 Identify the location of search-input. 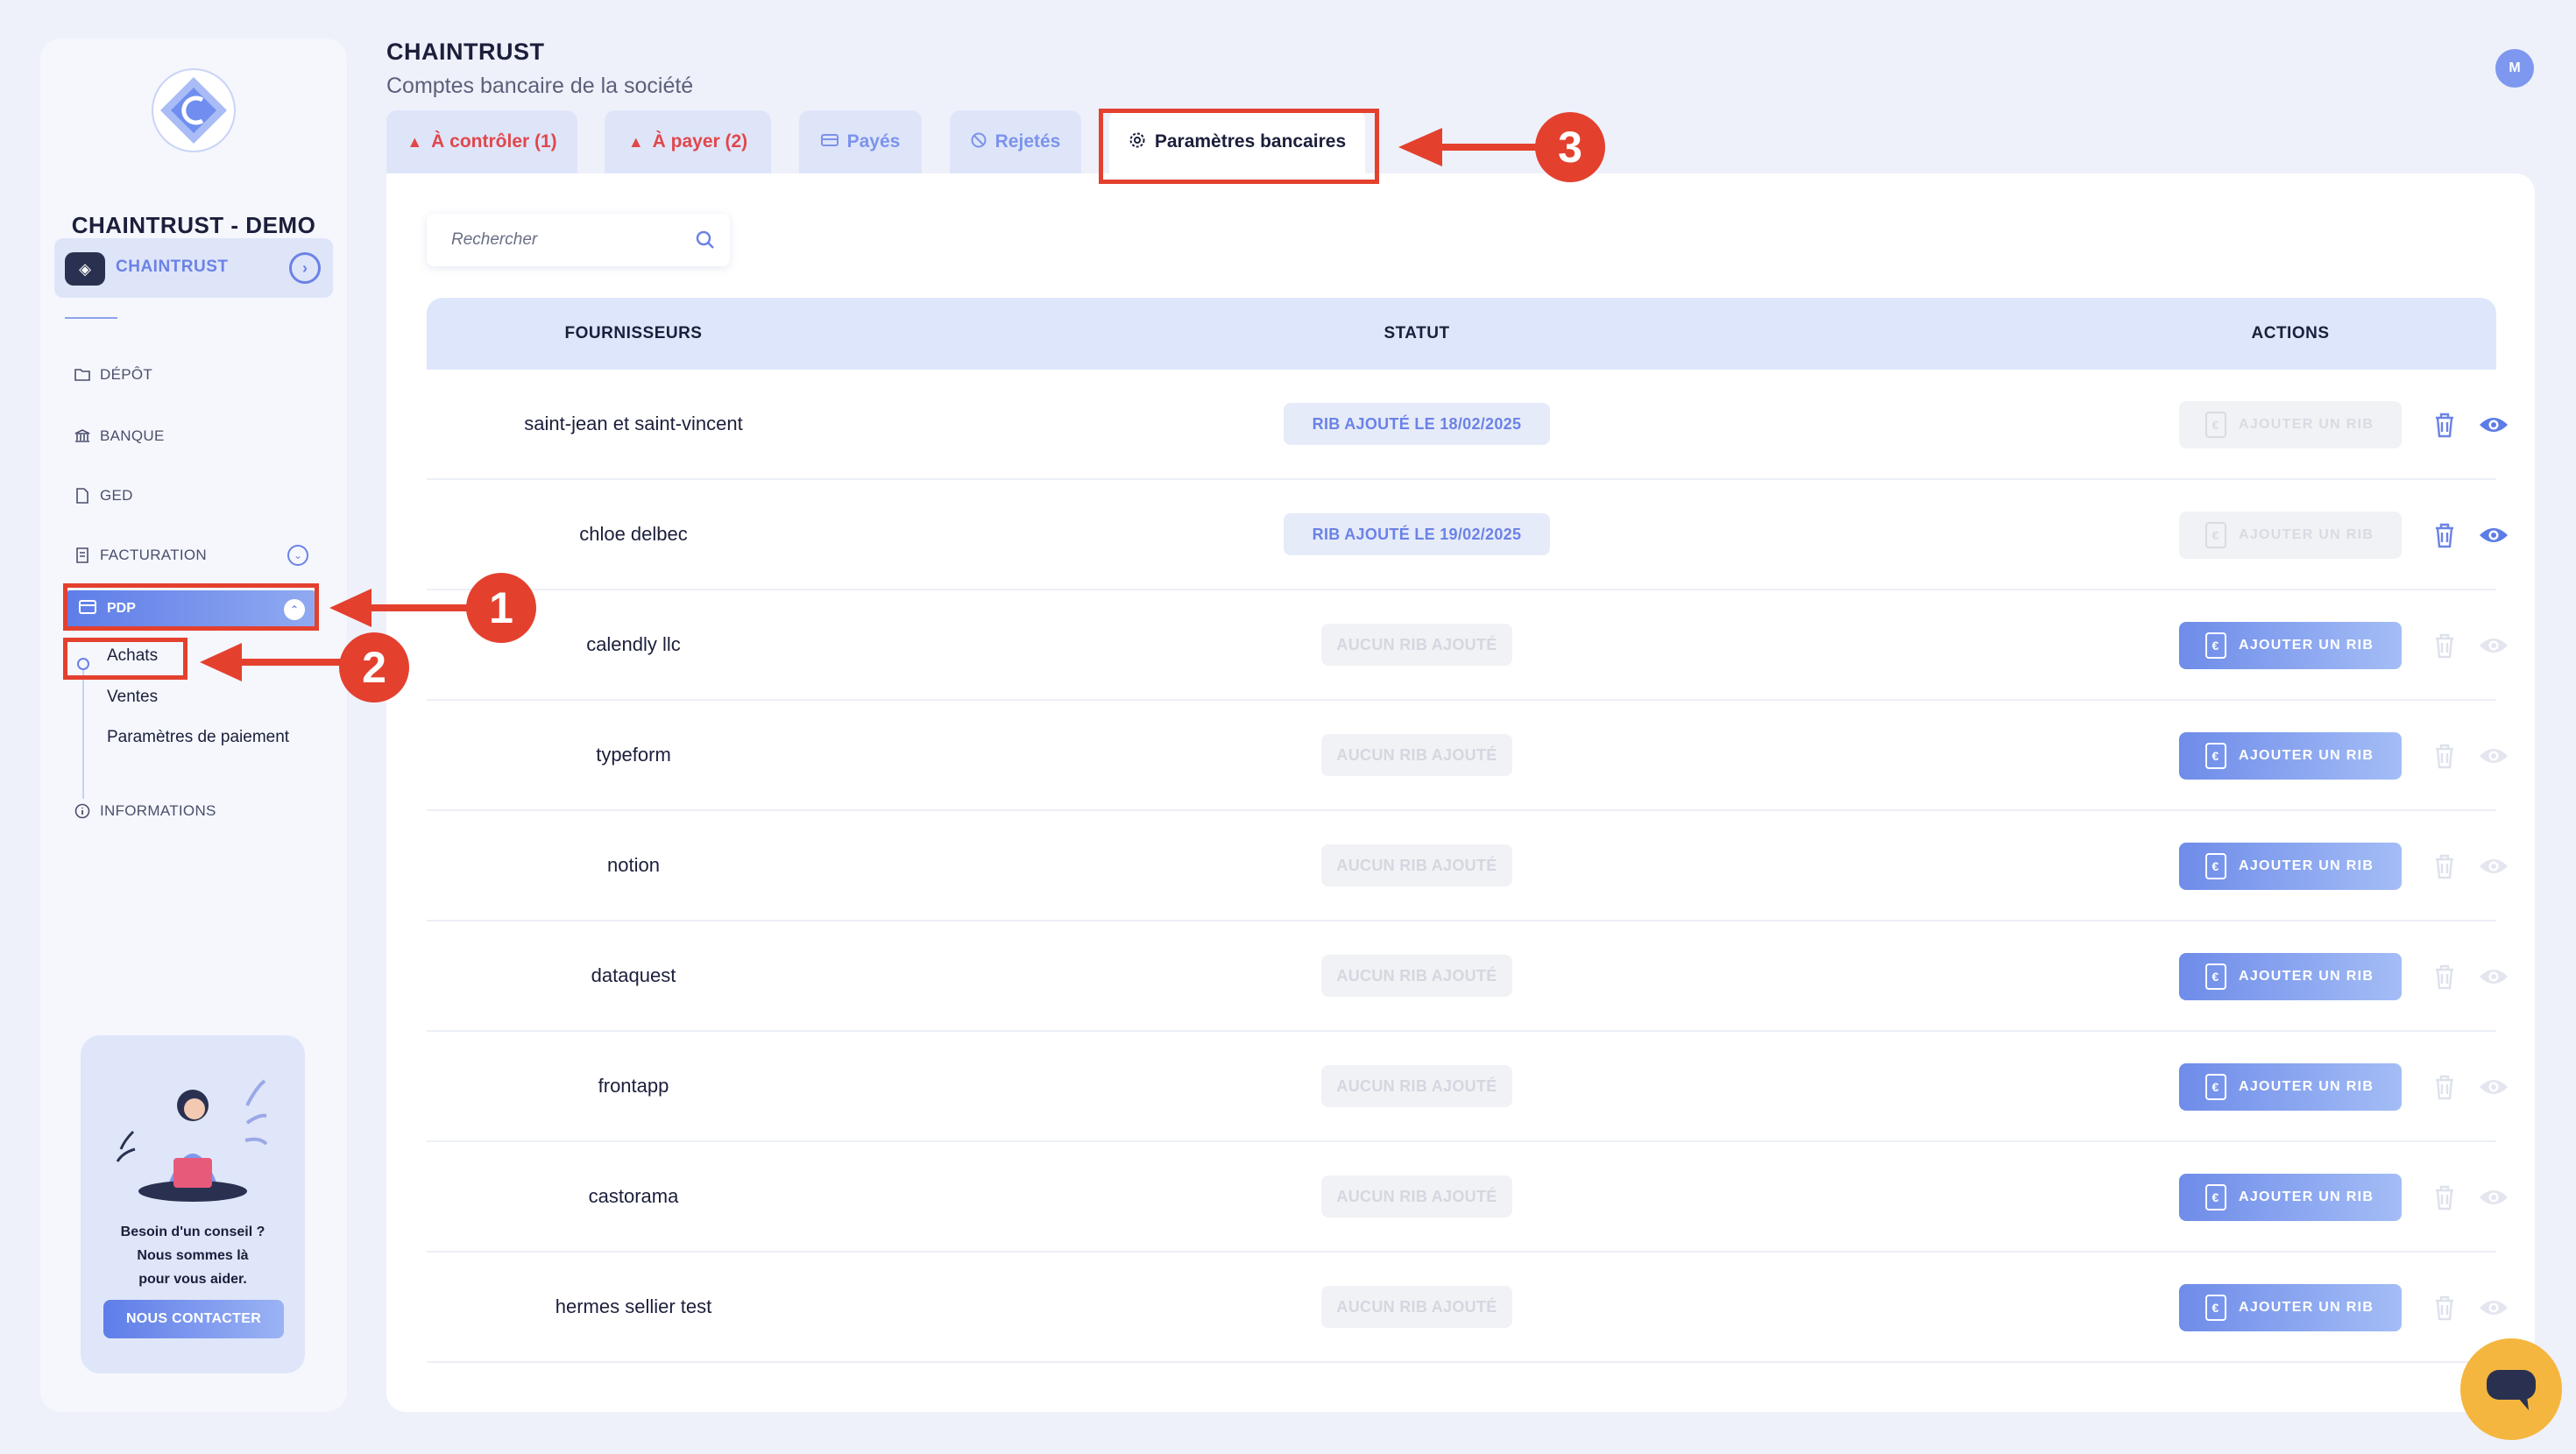
(578, 240).